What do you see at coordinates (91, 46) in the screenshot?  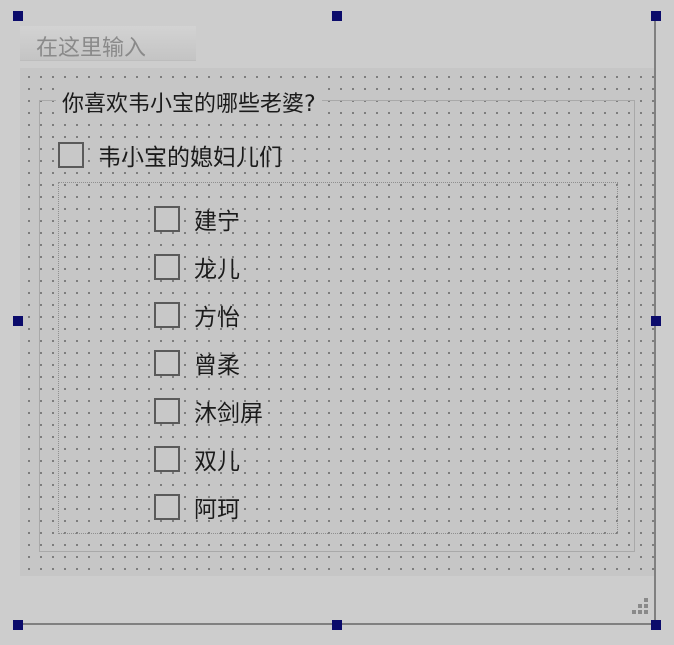 I see `title-placeholder-text: 在这里输入` at bounding box center [91, 46].